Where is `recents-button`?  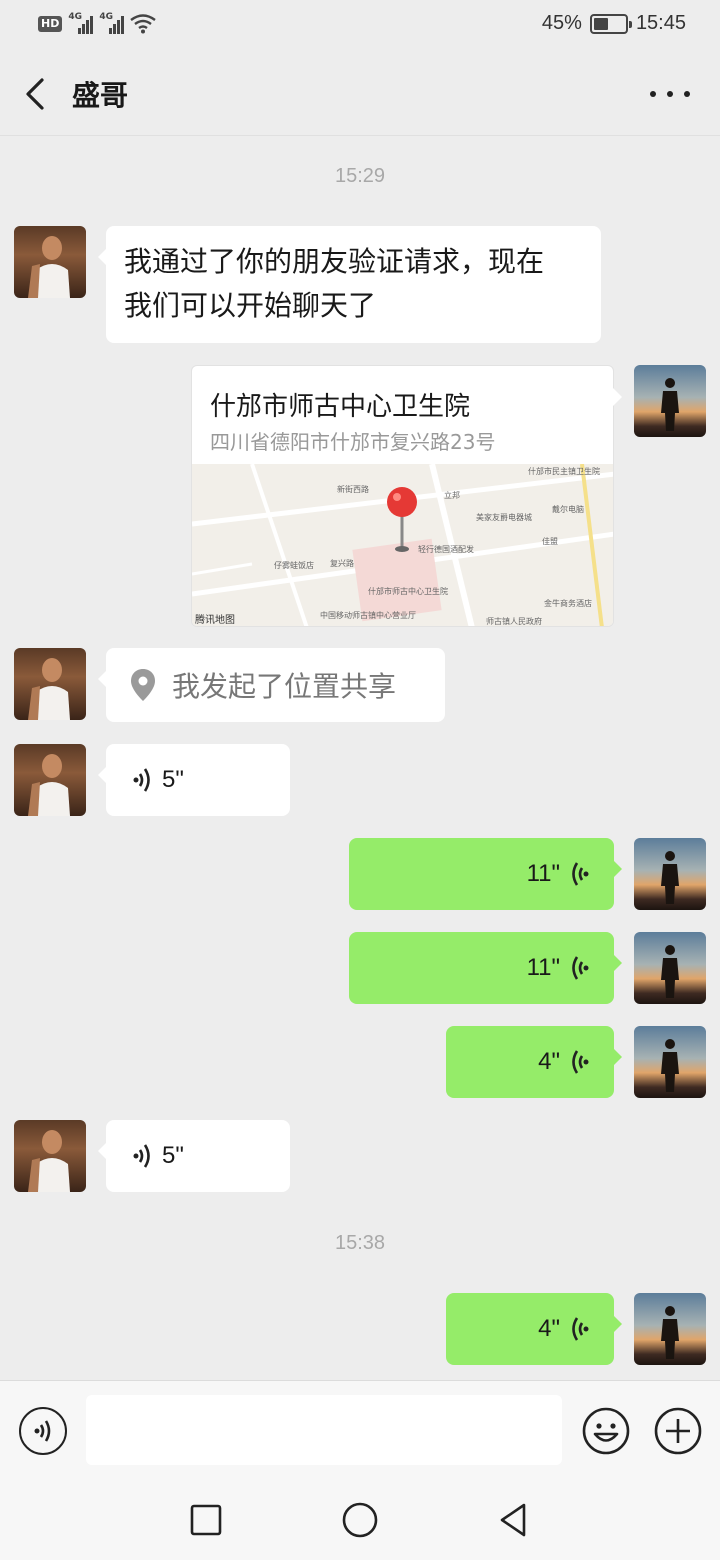
recents-button is located at coordinates (206, 1520).